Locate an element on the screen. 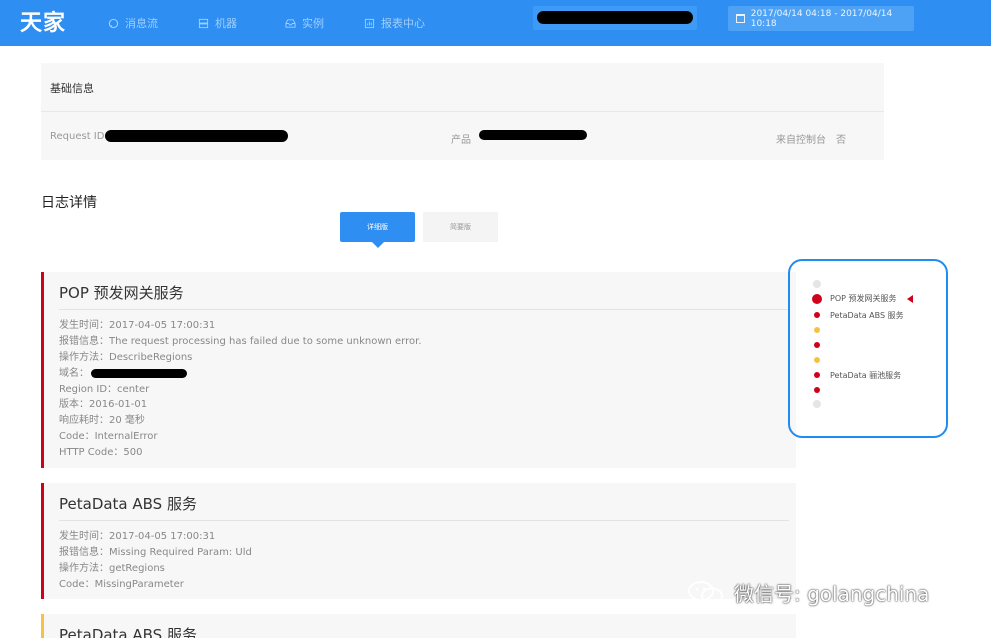  request-id-redacted is located at coordinates (196, 136).